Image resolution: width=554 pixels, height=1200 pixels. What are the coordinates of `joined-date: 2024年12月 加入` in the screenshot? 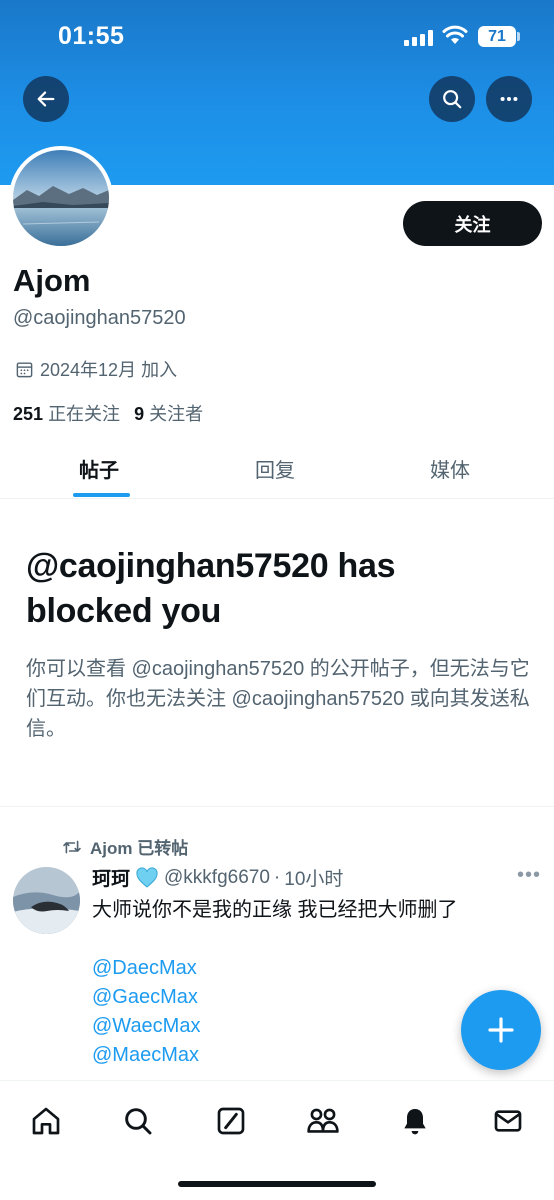 It's located at (96, 369).